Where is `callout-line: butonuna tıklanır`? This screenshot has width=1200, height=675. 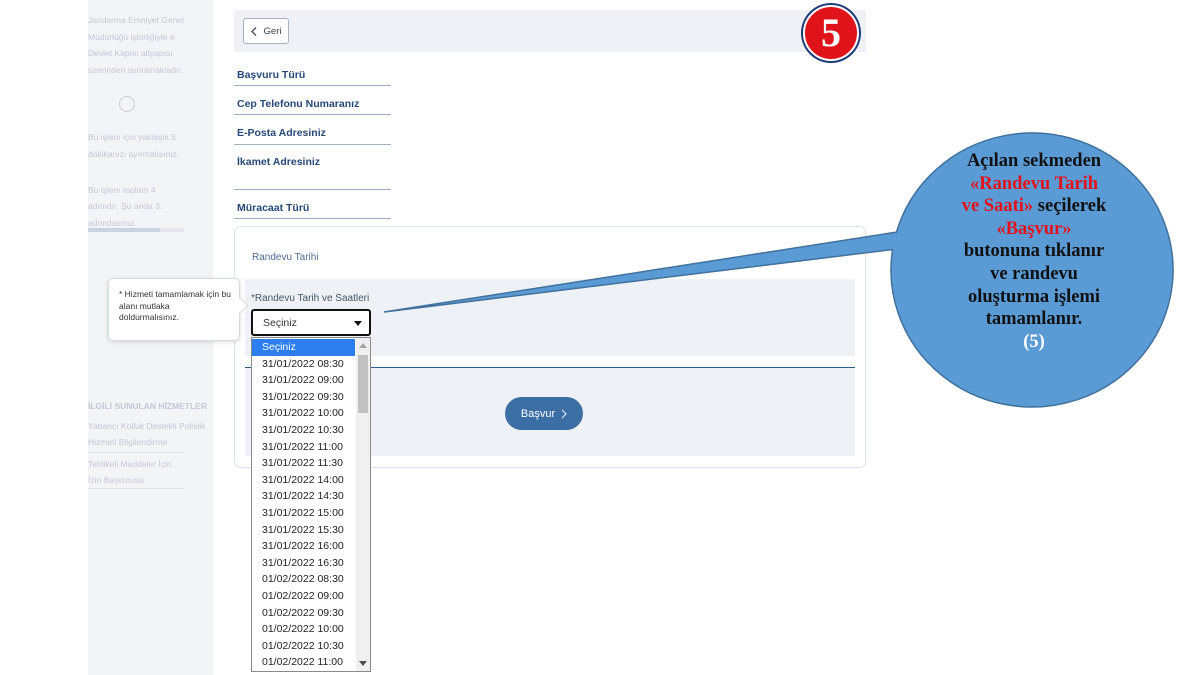
callout-line: butonuna tıklanır is located at coordinates (1034, 251).